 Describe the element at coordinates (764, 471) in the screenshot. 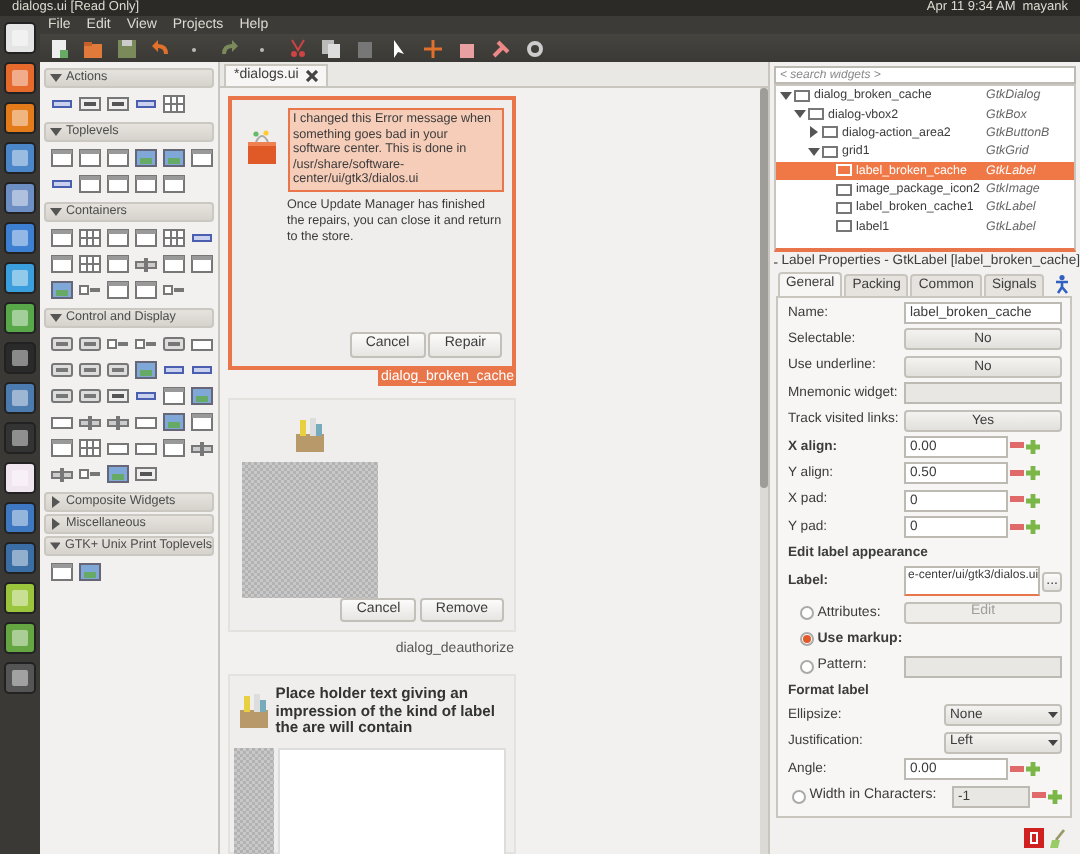

I see `scrollbar` at that location.